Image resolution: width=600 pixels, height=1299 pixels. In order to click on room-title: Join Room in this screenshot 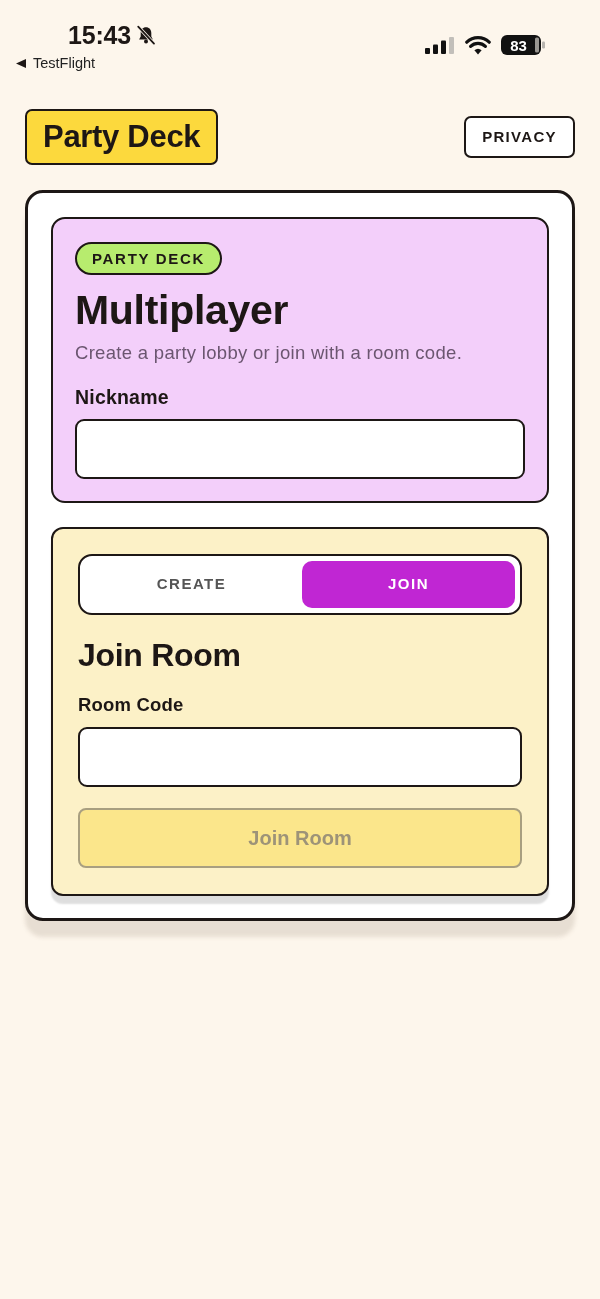, I will do `click(160, 655)`.